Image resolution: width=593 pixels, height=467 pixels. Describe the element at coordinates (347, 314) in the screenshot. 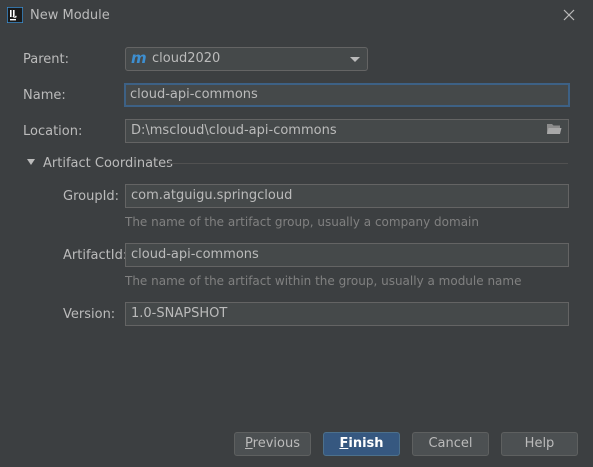

I see `version-input: 1.0-SNAPSHOT` at that location.